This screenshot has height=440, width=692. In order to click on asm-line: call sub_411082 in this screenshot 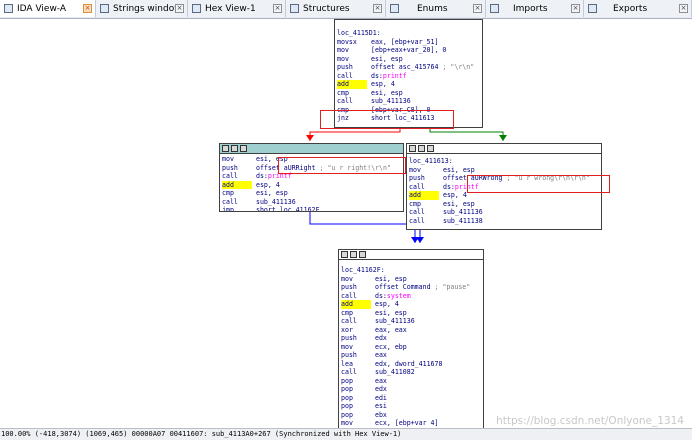, I will do `click(411, 372)`.